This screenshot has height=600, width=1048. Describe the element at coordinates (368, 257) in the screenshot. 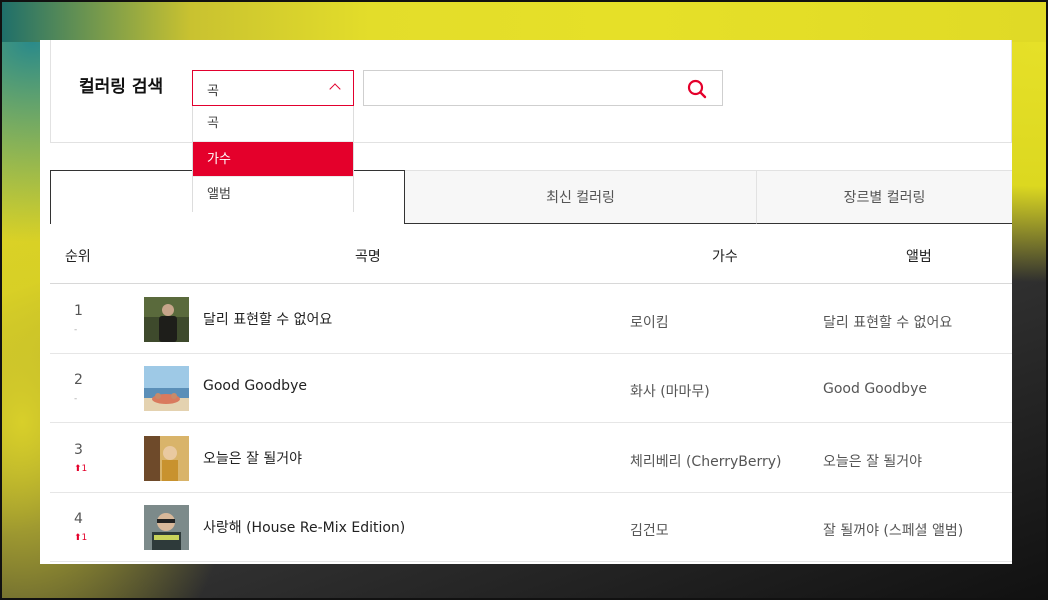

I see `header-song: 곡명` at that location.